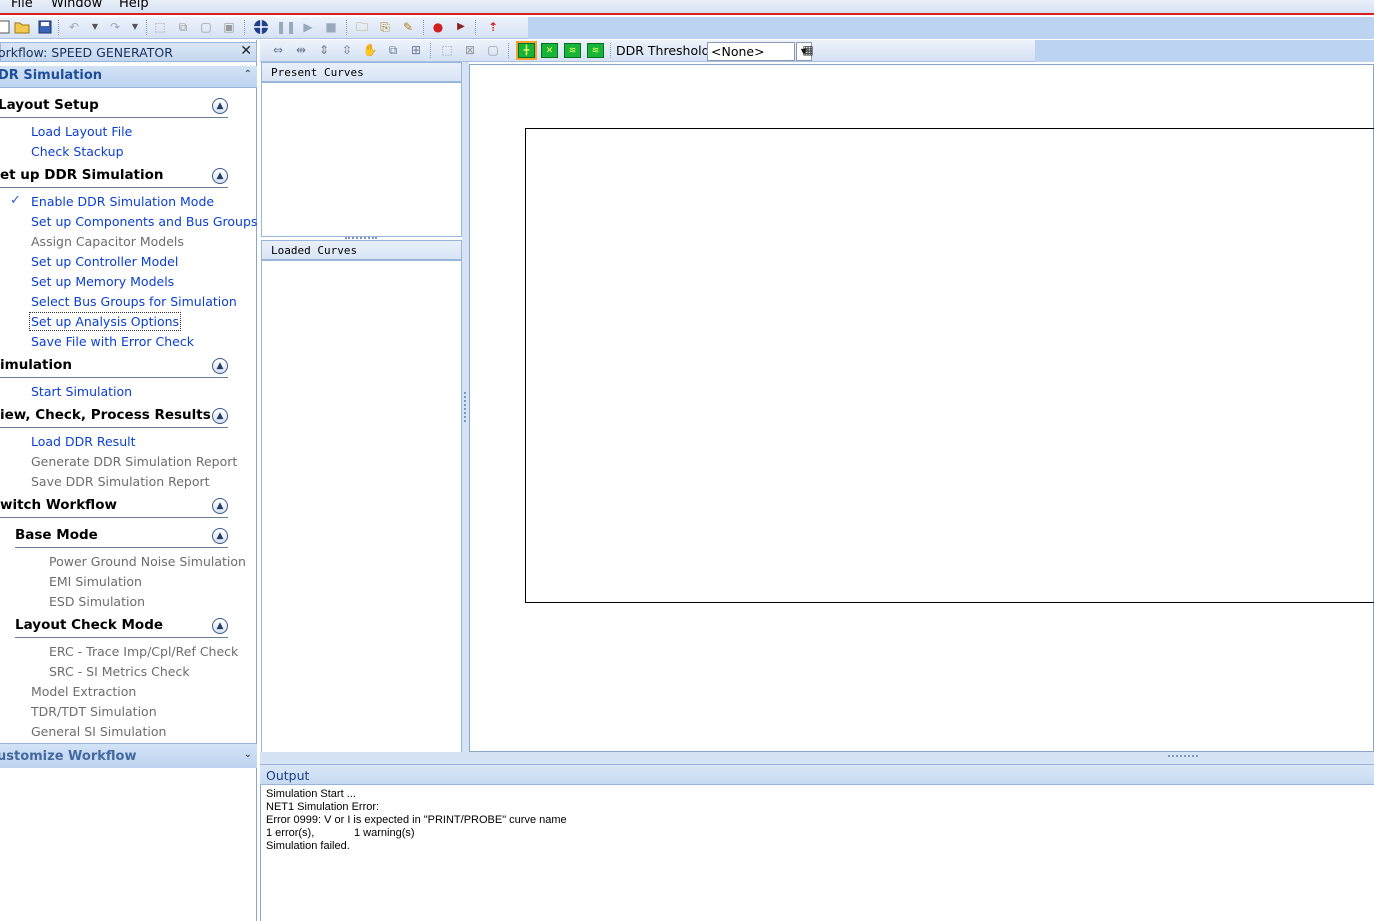  I want to click on workflow-item-esd: ESD Simulation, so click(97, 601).